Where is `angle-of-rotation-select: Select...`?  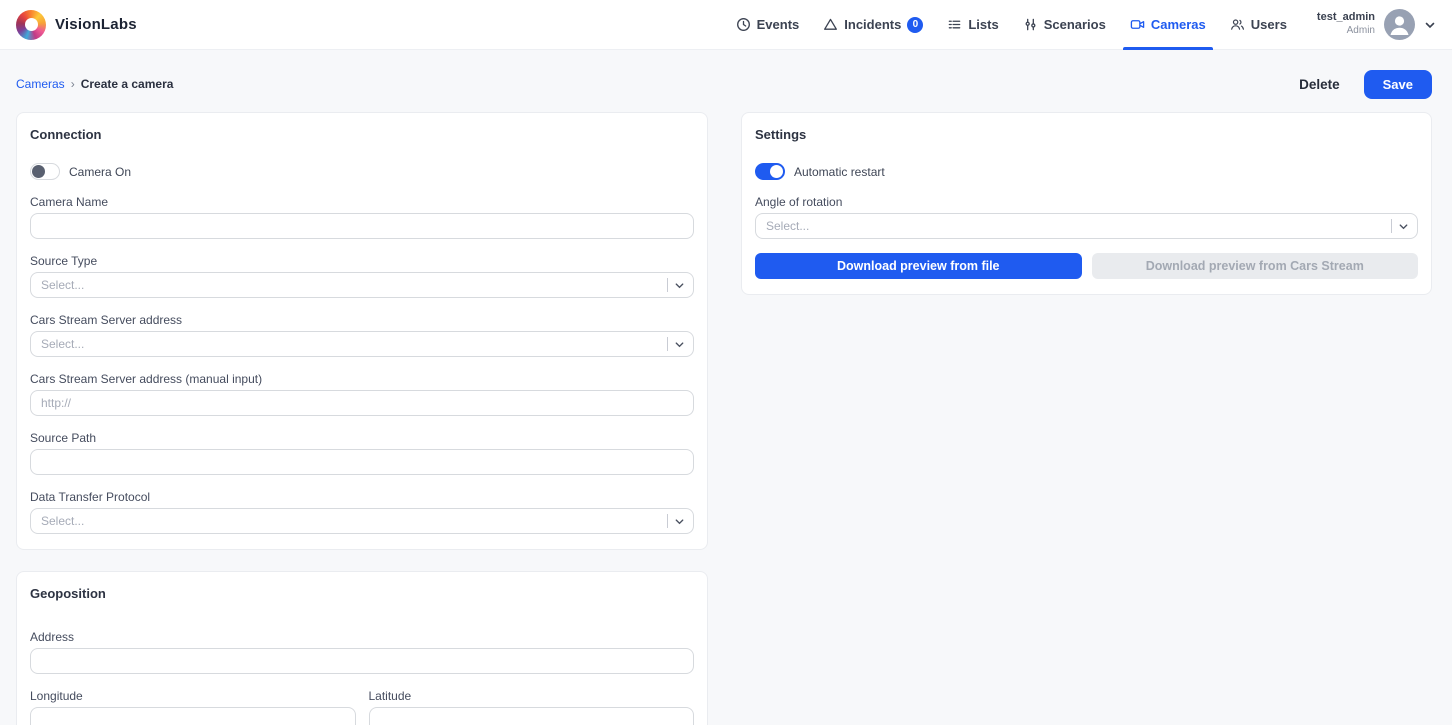
angle-of-rotation-select: Select... is located at coordinates (1086, 226).